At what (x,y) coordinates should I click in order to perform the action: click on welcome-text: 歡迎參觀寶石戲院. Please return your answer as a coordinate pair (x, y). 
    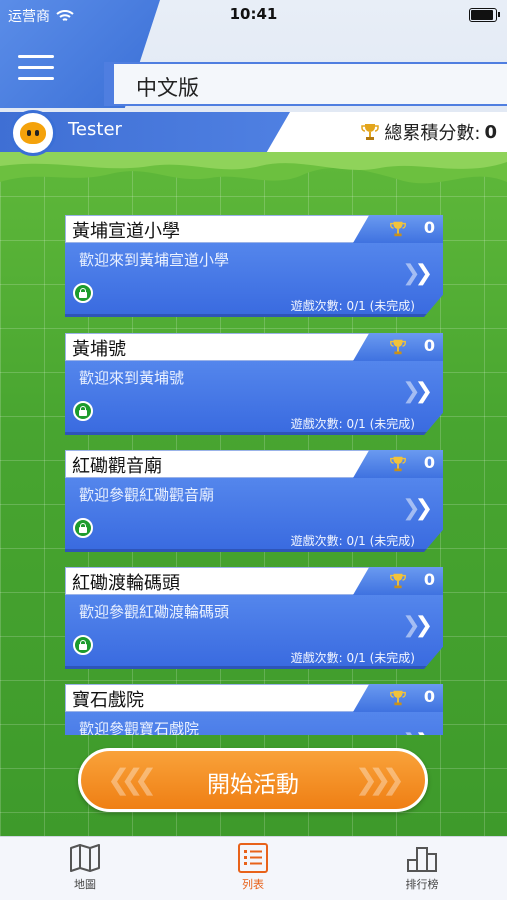
    Looking at the image, I should click on (139, 727).